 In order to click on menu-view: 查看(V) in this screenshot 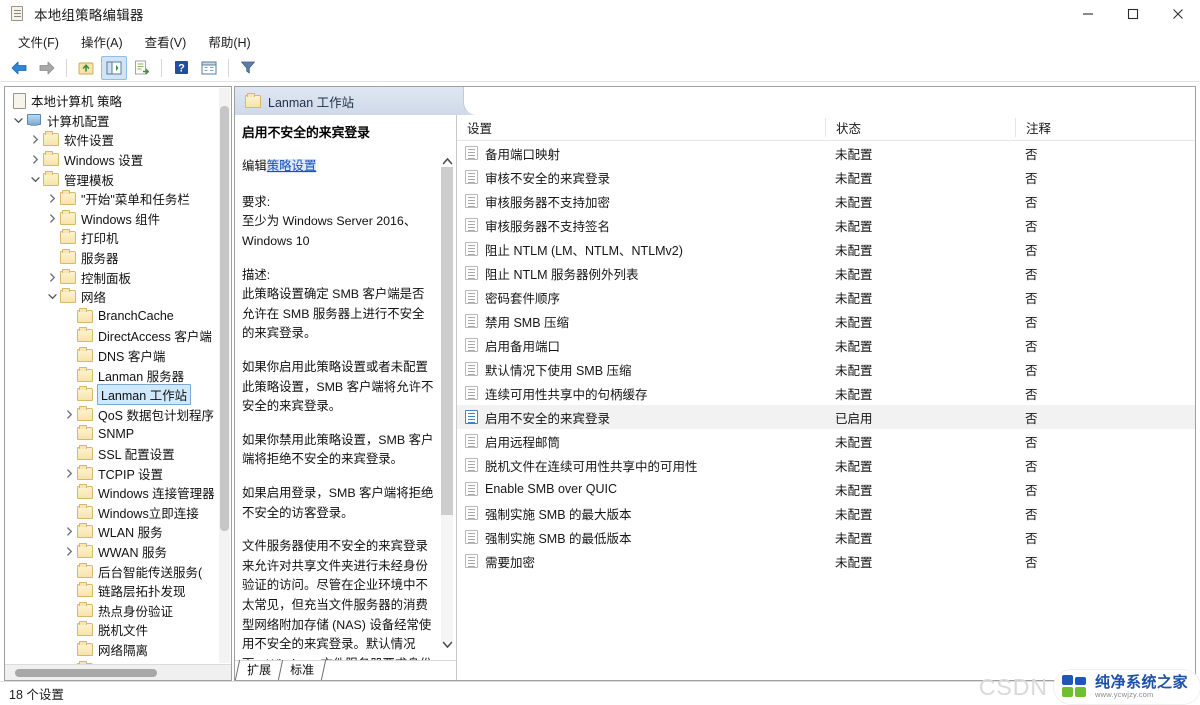, I will do `click(166, 41)`.